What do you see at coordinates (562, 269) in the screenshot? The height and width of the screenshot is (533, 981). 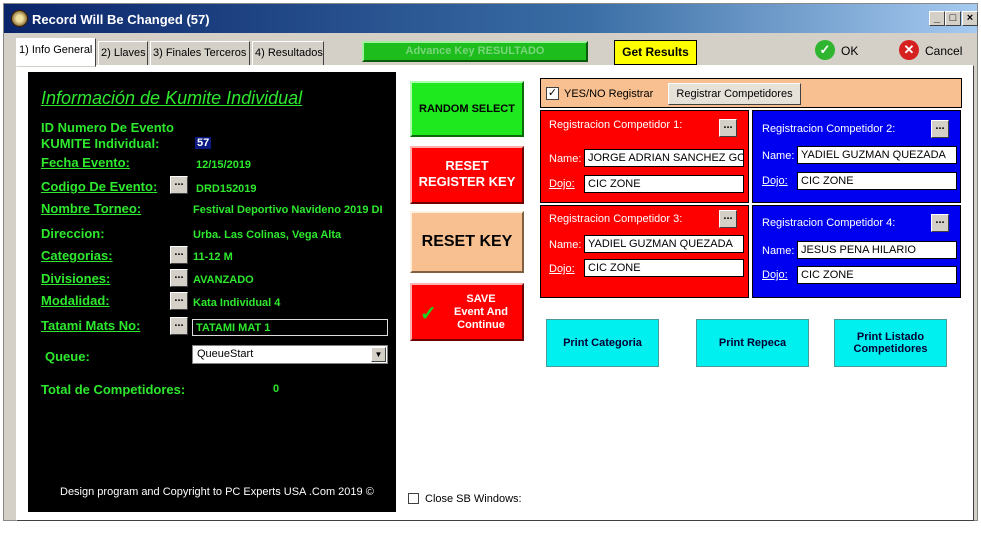 I see `competitor-3-dojo-label: Dojo:` at bounding box center [562, 269].